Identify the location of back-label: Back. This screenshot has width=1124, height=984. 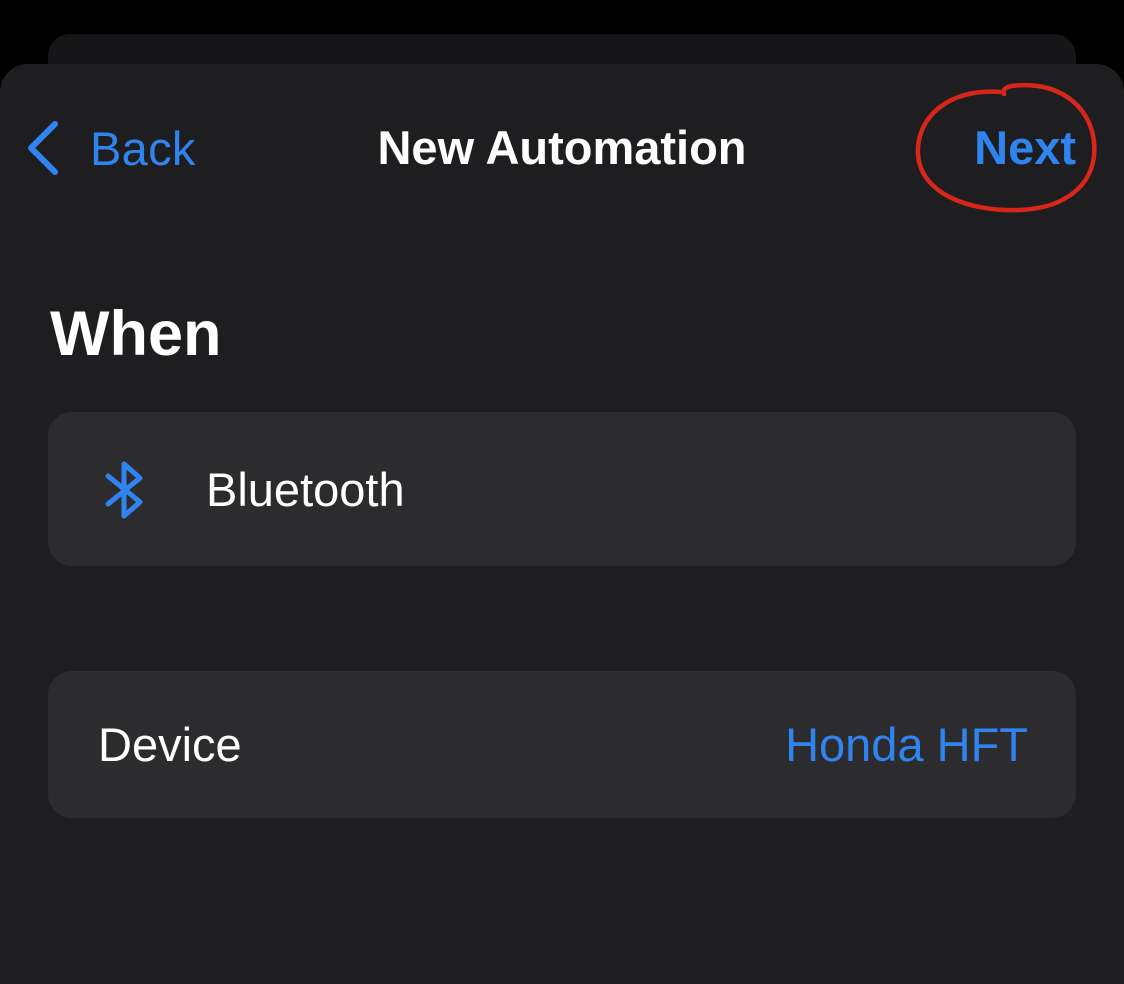
(143, 148).